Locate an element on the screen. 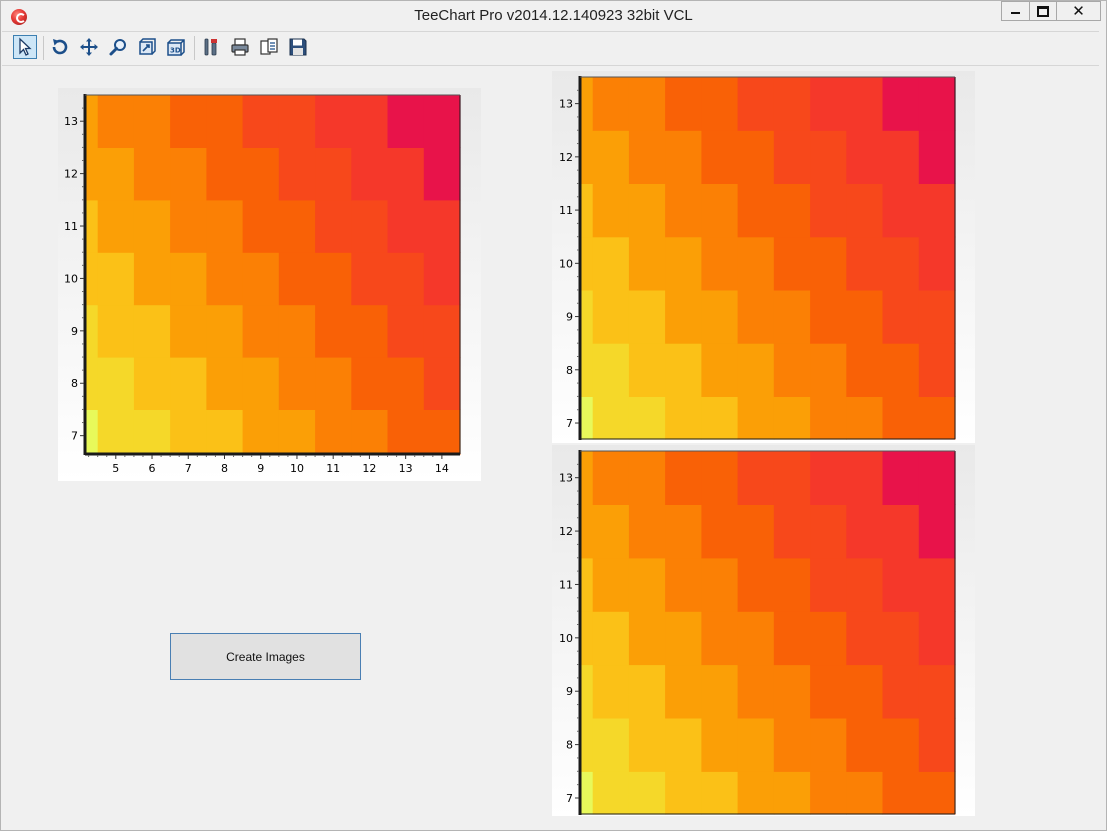  print-tool-button is located at coordinates (240, 47).